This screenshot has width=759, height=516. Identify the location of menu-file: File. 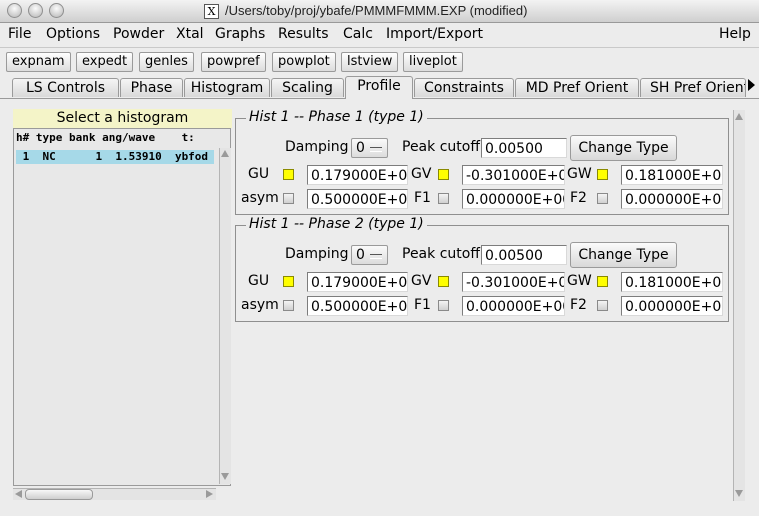
(19, 34).